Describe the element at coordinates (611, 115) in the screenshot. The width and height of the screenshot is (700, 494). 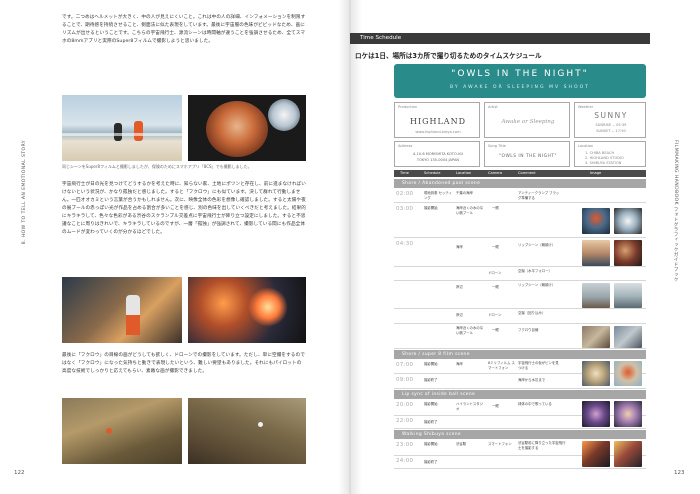
I see `weather-value: SUNNY` at that location.